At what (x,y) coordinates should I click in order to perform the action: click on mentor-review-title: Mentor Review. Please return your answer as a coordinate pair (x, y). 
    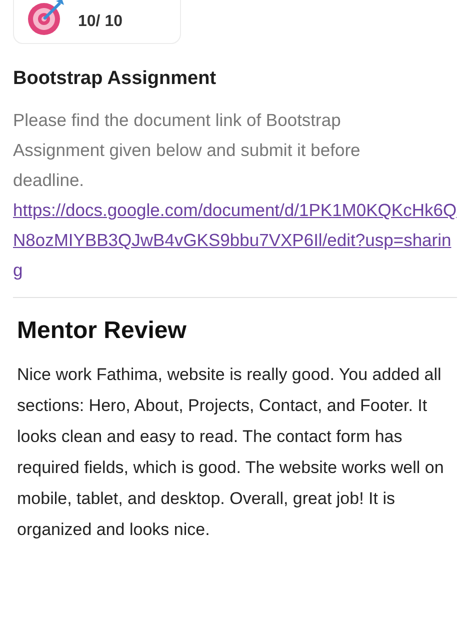
    Looking at the image, I should click on (102, 331).